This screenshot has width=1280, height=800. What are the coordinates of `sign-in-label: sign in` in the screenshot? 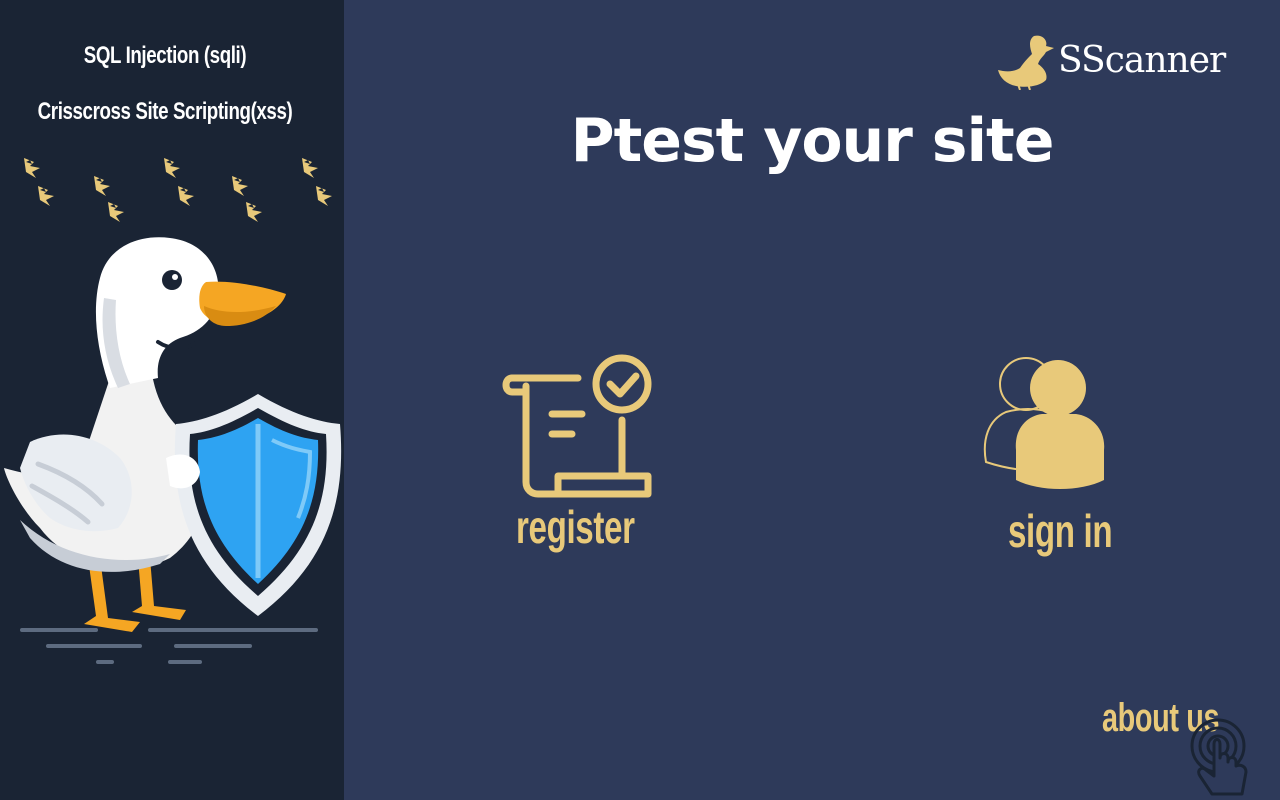 It's located at (1060, 531).